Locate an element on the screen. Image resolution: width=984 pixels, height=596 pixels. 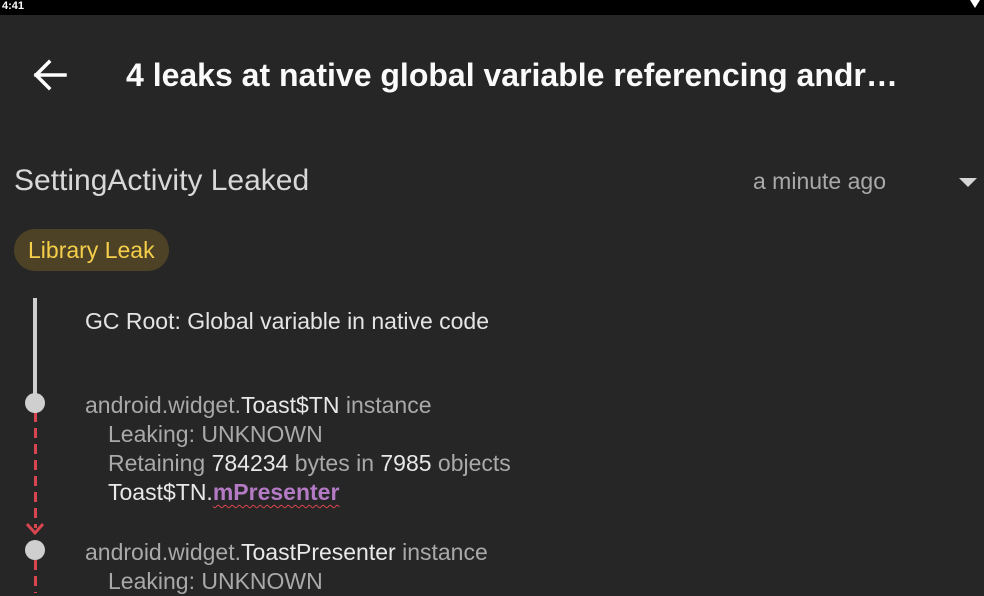
trace-item-class: android.widget.ToastPresenter instance is located at coordinates (286, 552).